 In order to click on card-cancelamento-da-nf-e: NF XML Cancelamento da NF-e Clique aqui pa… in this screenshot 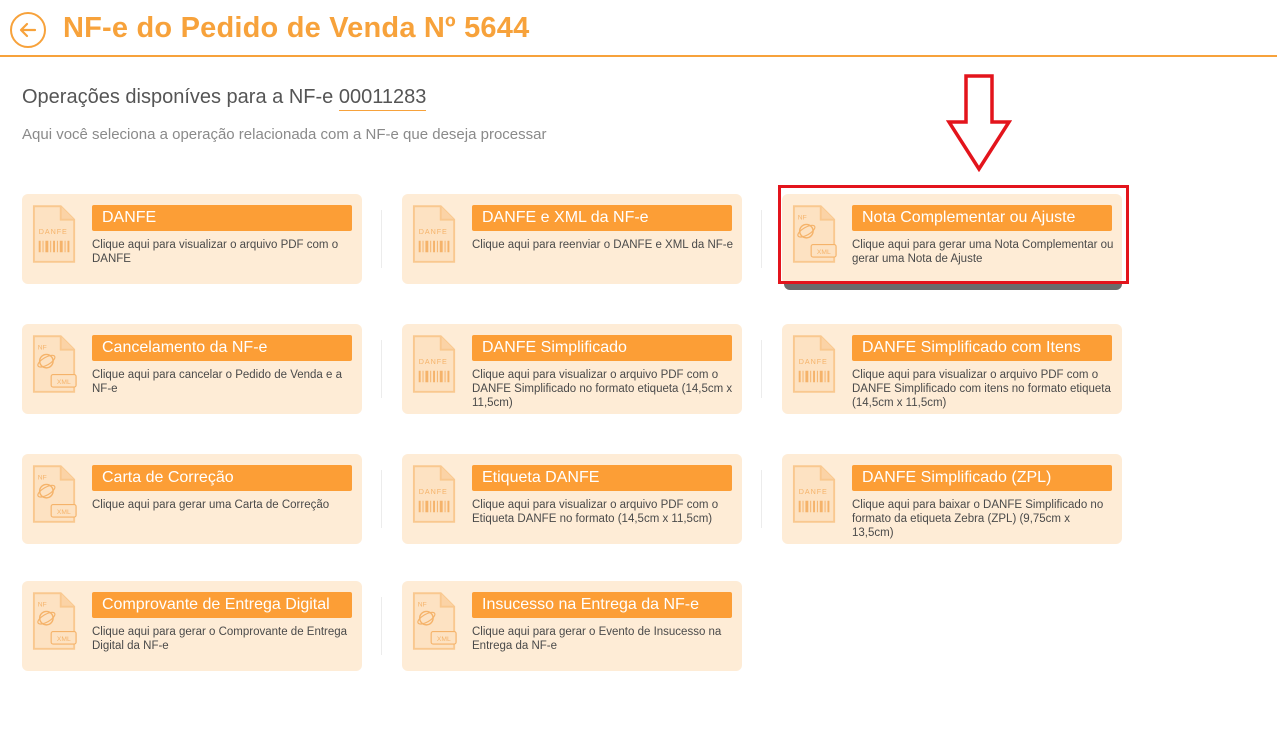, I will do `click(192, 369)`.